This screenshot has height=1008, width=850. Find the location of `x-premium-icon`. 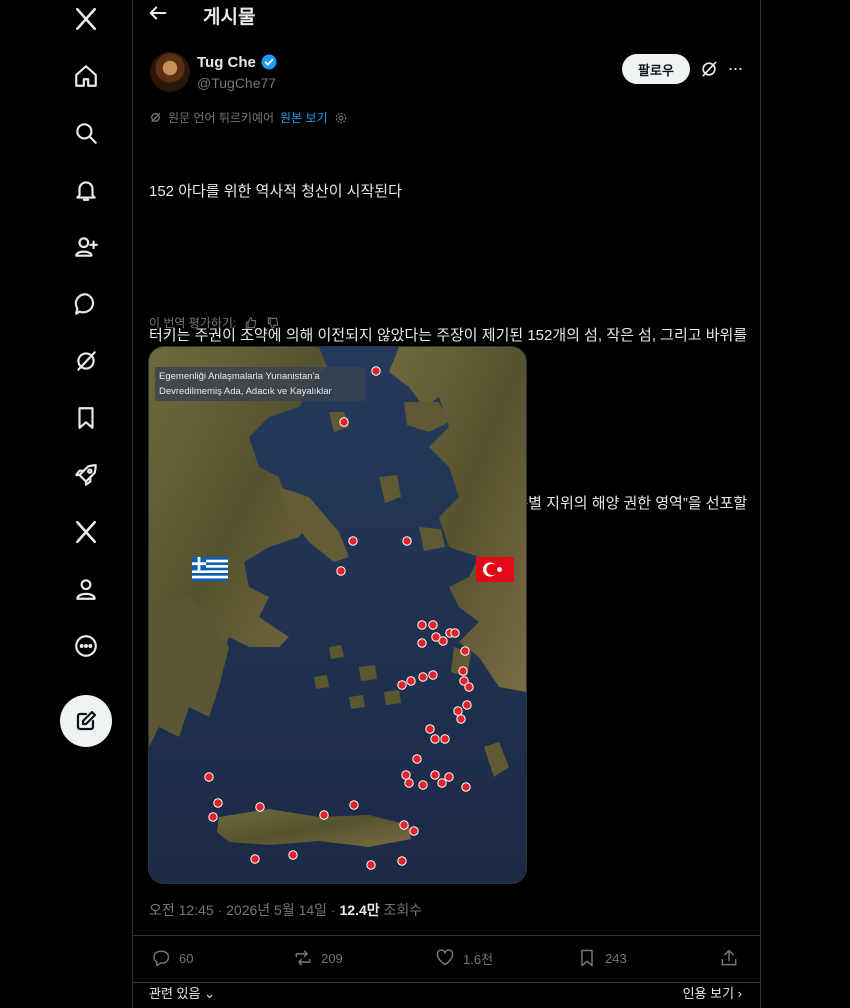

x-premium-icon is located at coordinates (86, 532).